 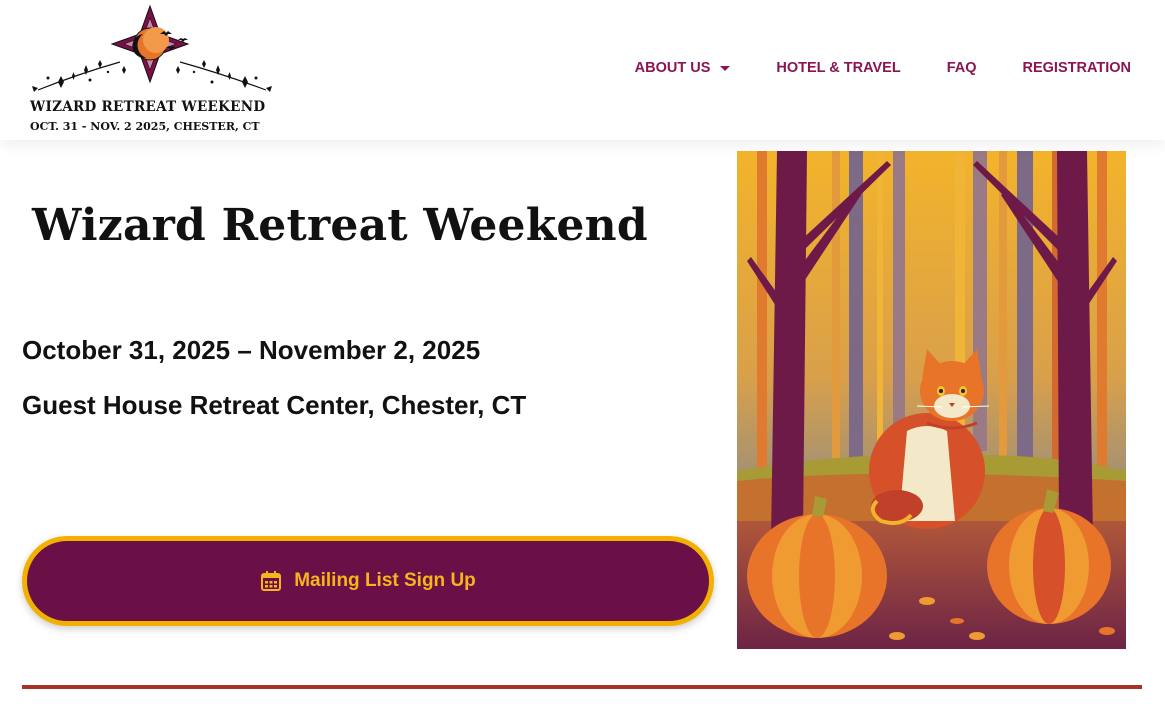 What do you see at coordinates (385, 580) in the screenshot?
I see `signup-button-label: Mailing List Sign Up` at bounding box center [385, 580].